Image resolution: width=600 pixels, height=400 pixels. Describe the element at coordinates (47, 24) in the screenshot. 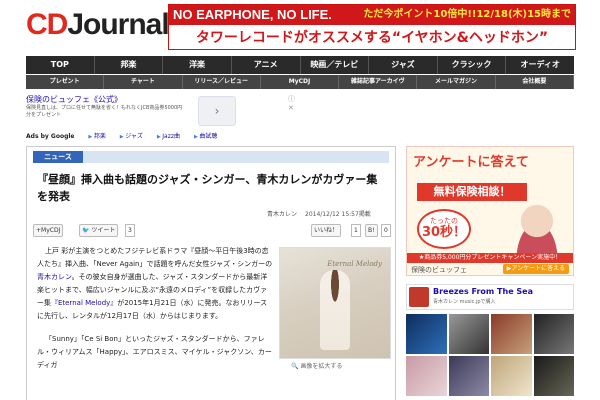

I see `logo-cd: CD` at that location.